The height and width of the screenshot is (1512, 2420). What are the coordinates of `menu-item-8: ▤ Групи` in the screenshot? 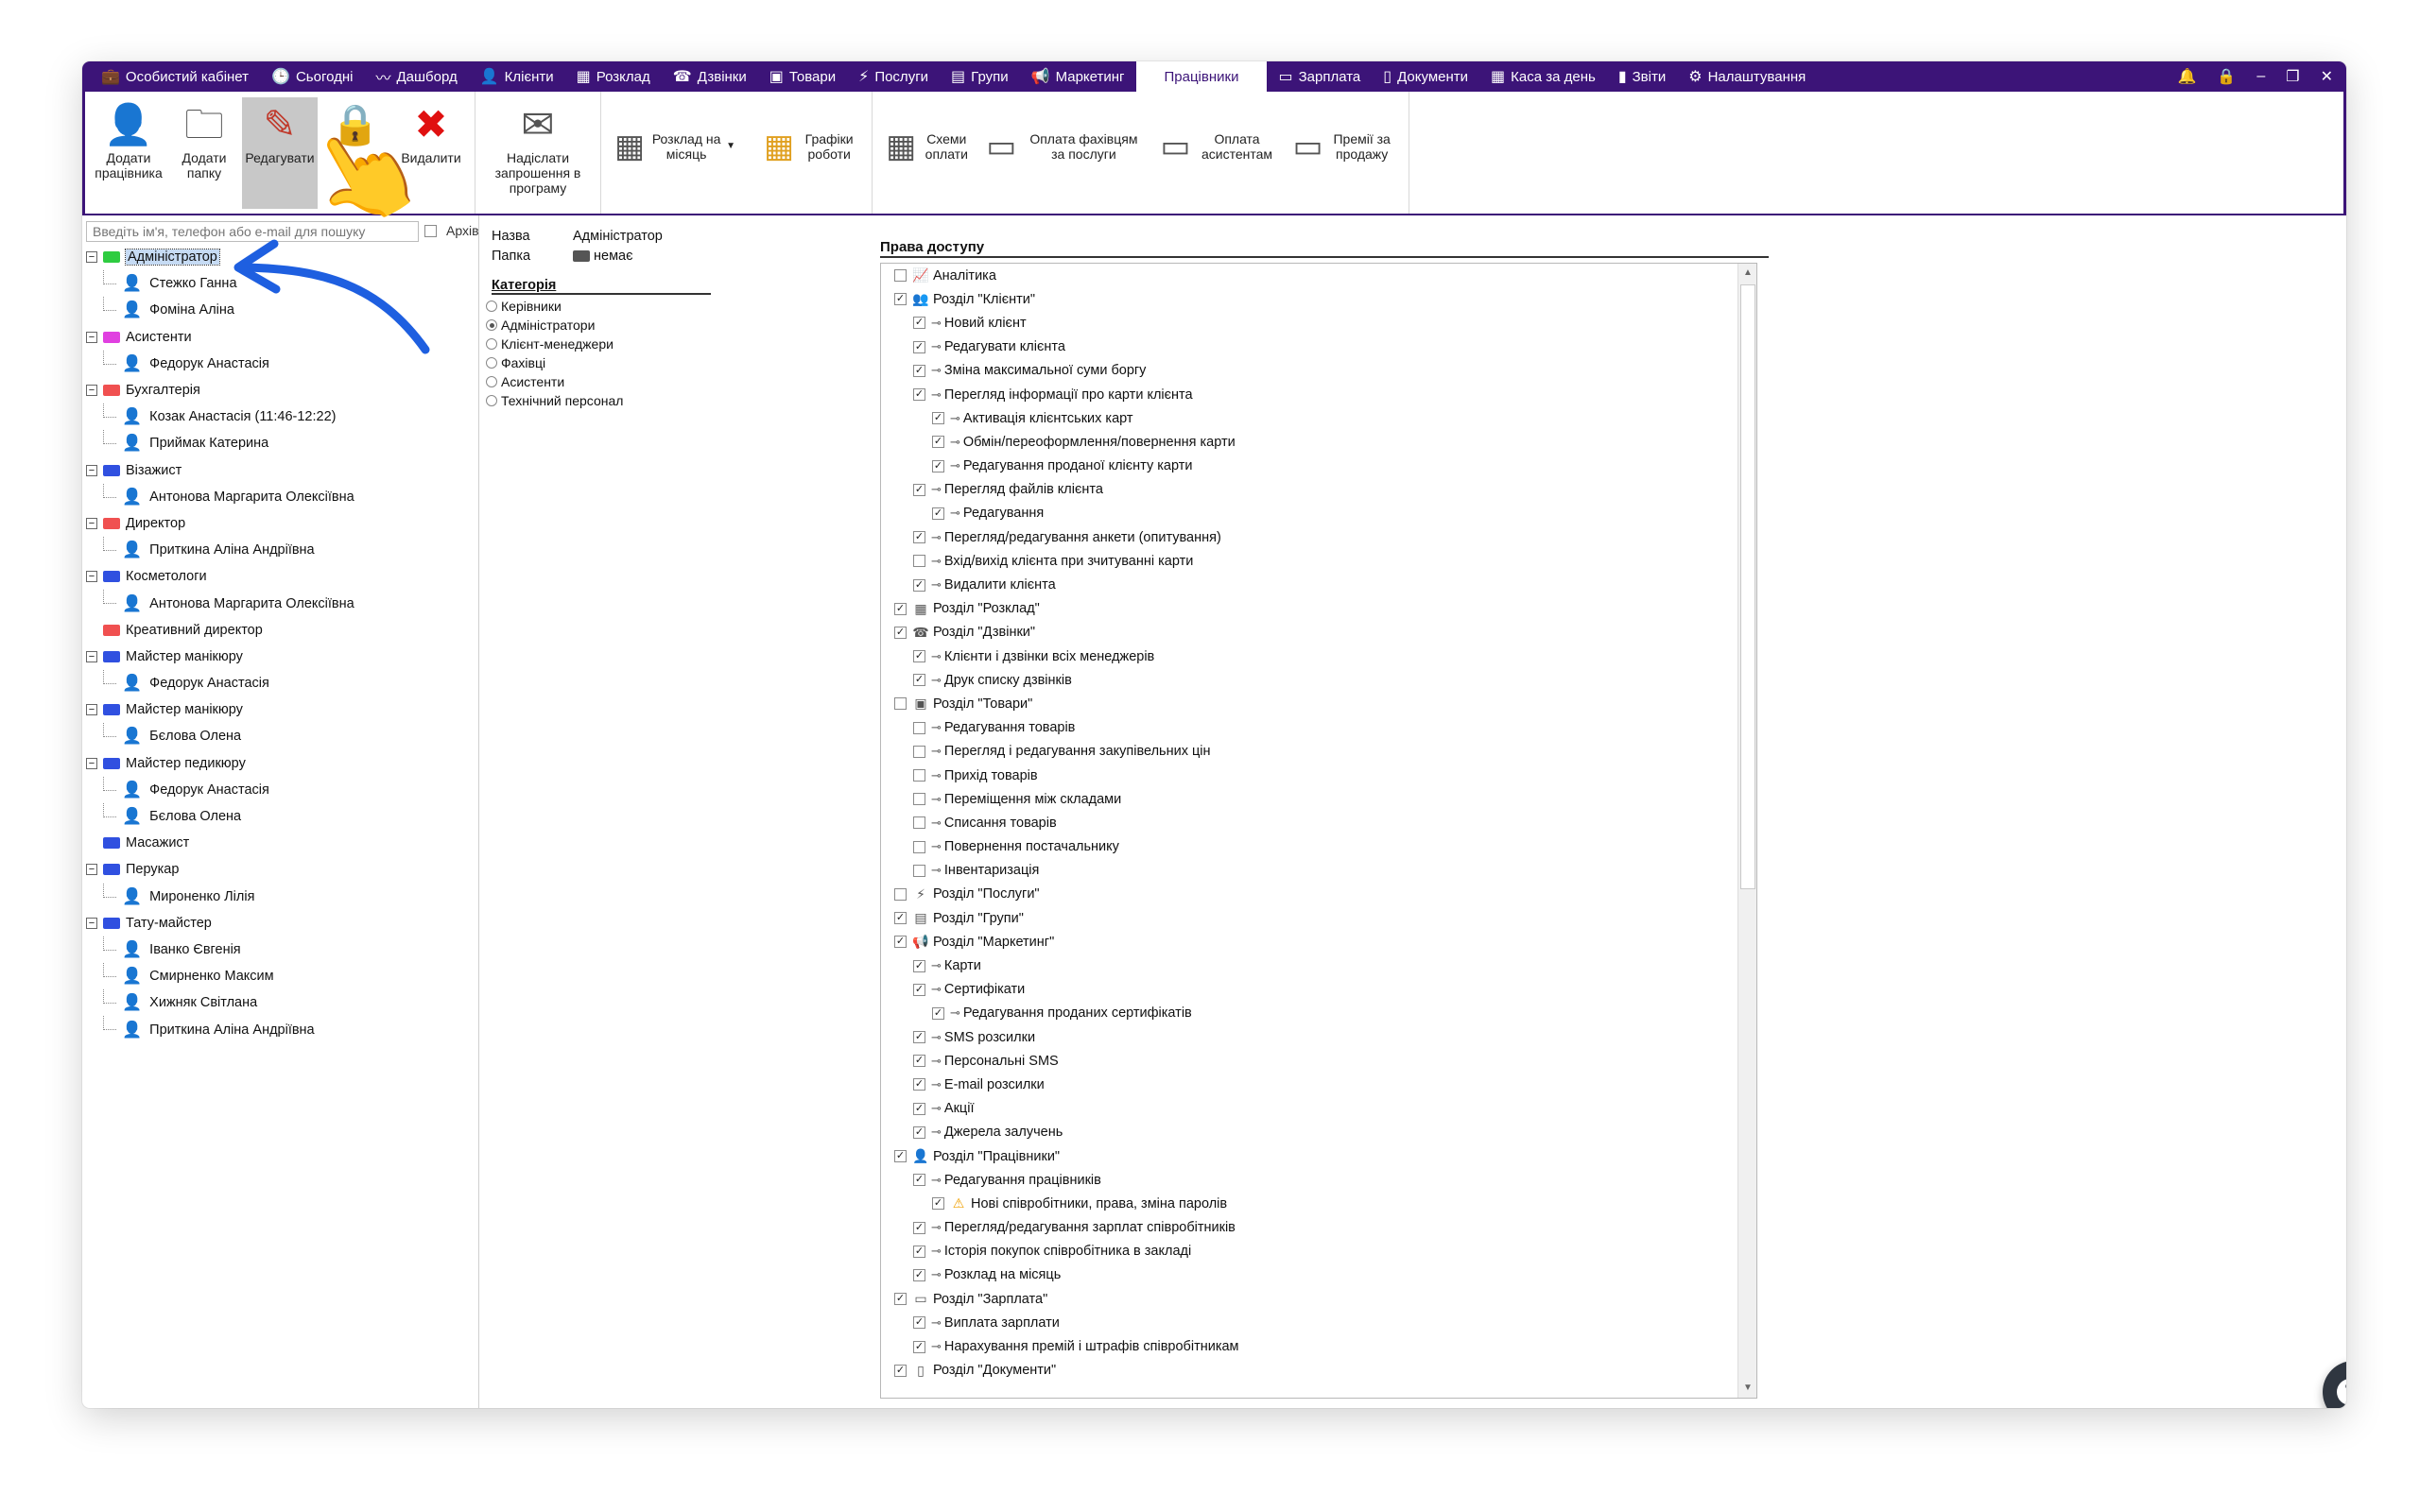 It's located at (980, 76).